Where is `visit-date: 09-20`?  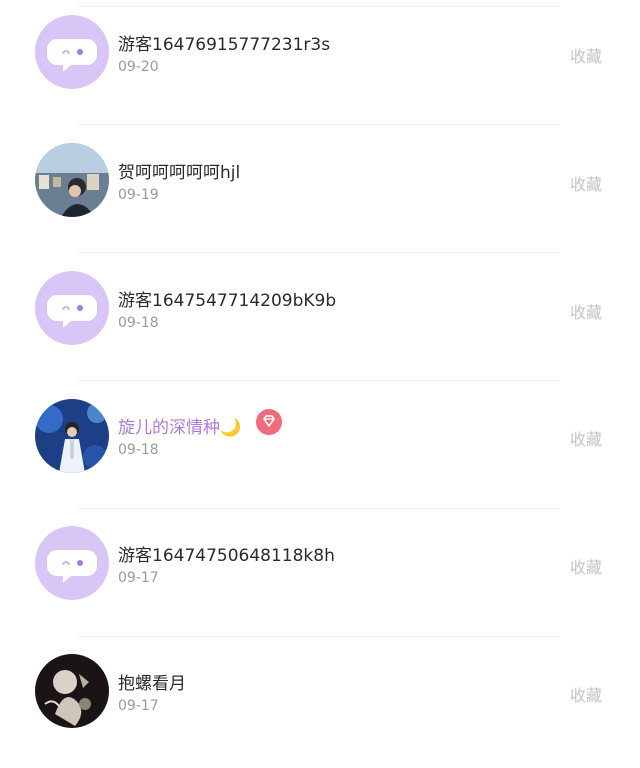 visit-date: 09-20 is located at coordinates (138, 67).